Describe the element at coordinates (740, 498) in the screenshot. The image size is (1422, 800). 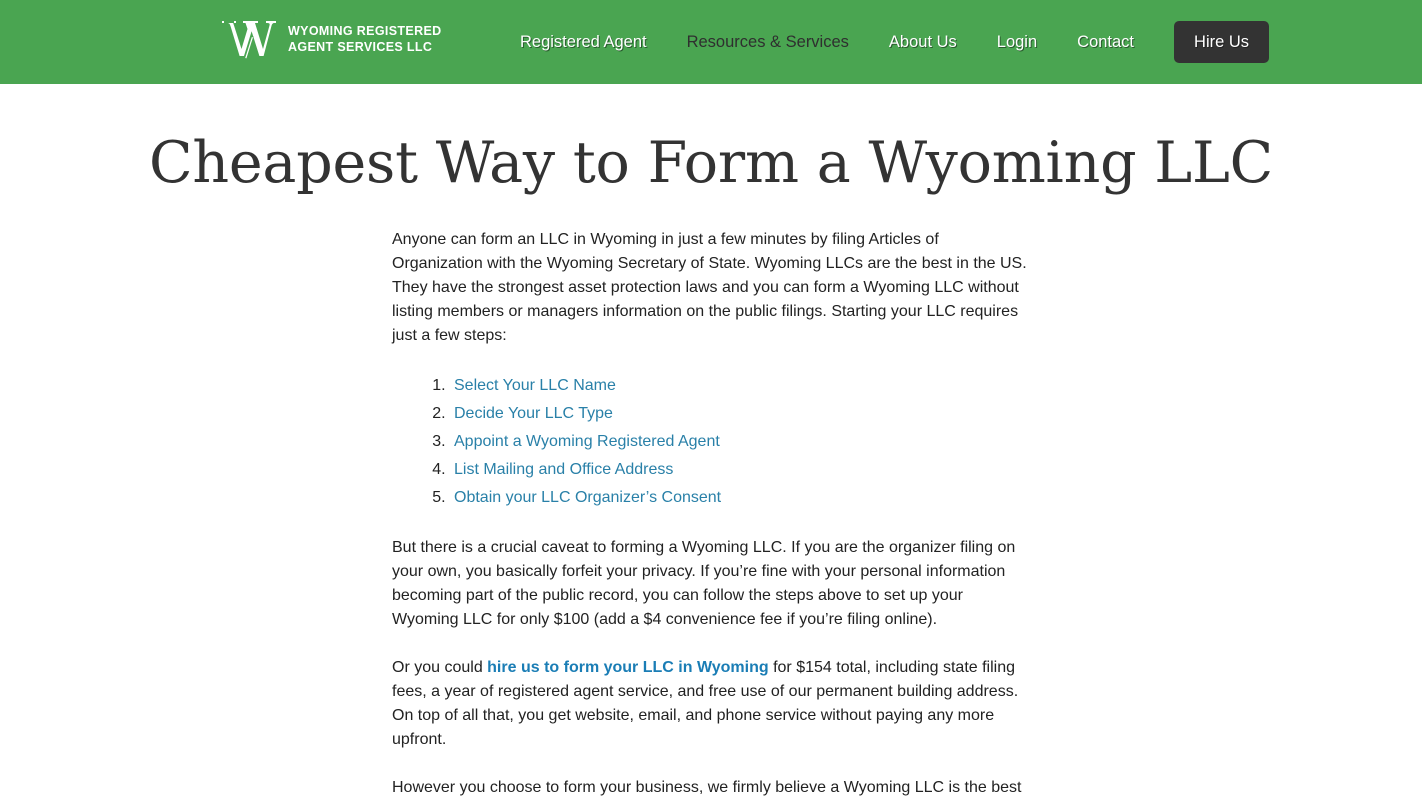
I see `list-item: Obtain your LLC Organizer’s Consent` at that location.